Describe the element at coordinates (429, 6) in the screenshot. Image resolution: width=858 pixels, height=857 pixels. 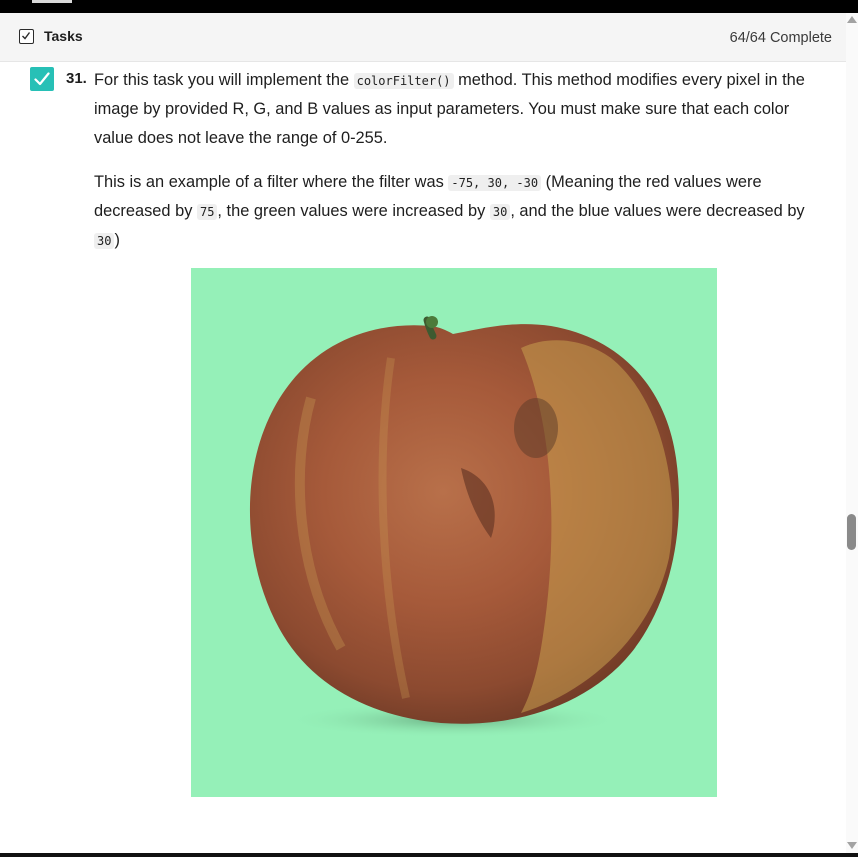
I see `top-bar` at that location.